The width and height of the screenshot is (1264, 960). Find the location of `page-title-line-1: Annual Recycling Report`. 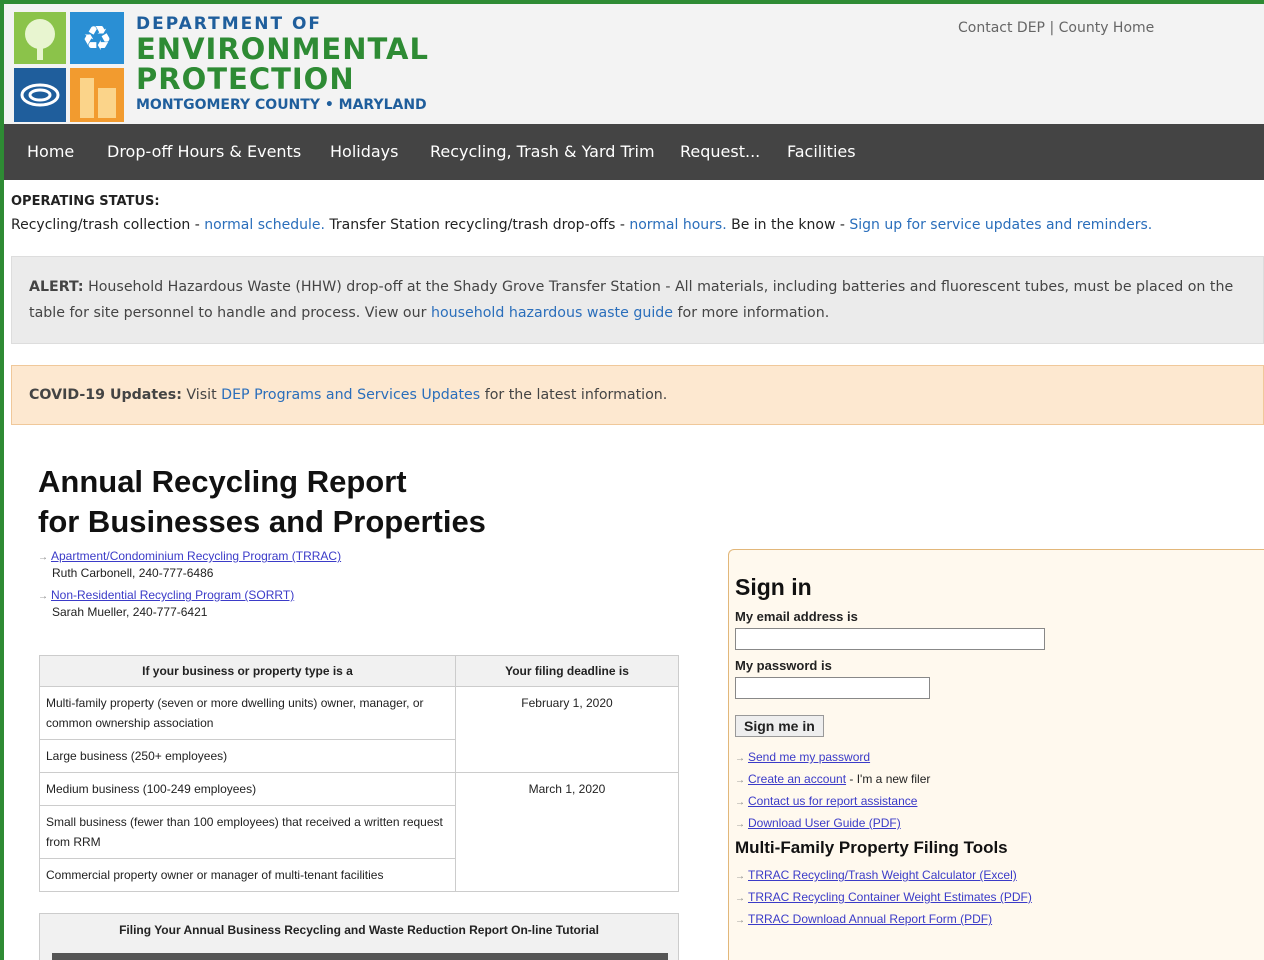

page-title-line-1: Annual Recycling Report is located at coordinates (222, 481).